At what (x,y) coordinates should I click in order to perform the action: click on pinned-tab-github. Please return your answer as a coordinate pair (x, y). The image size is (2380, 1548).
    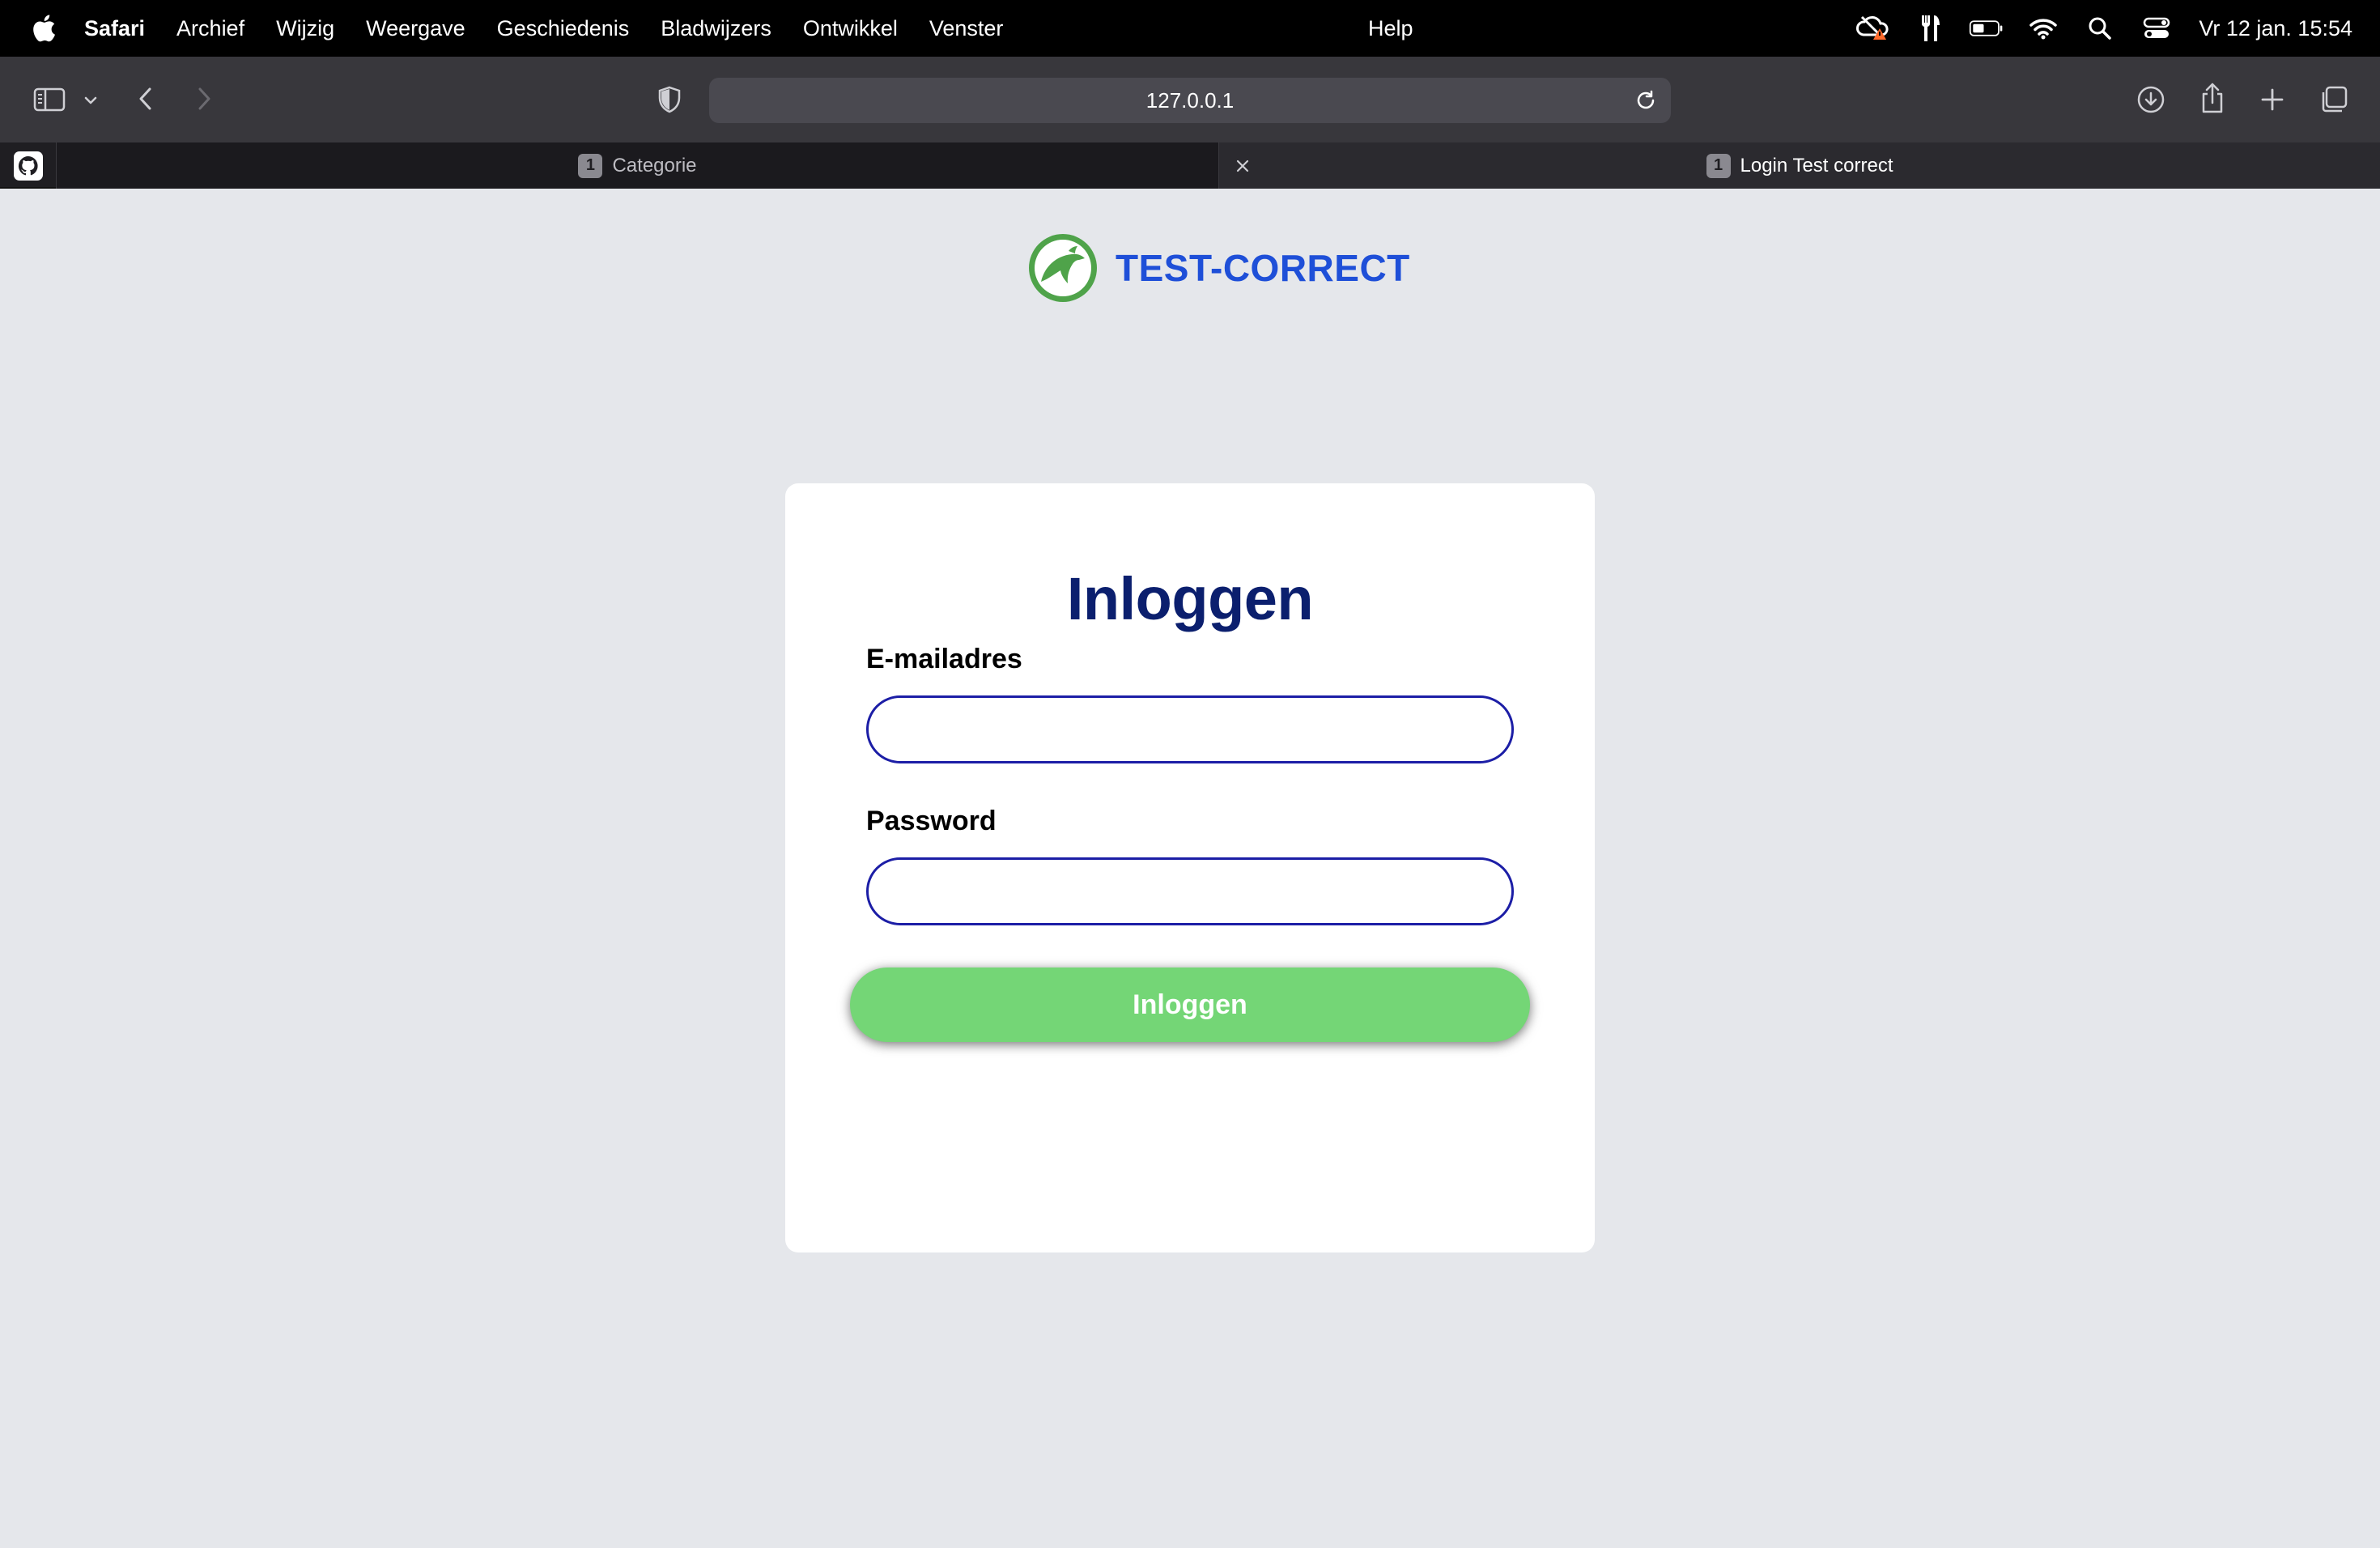
    Looking at the image, I should click on (29, 166).